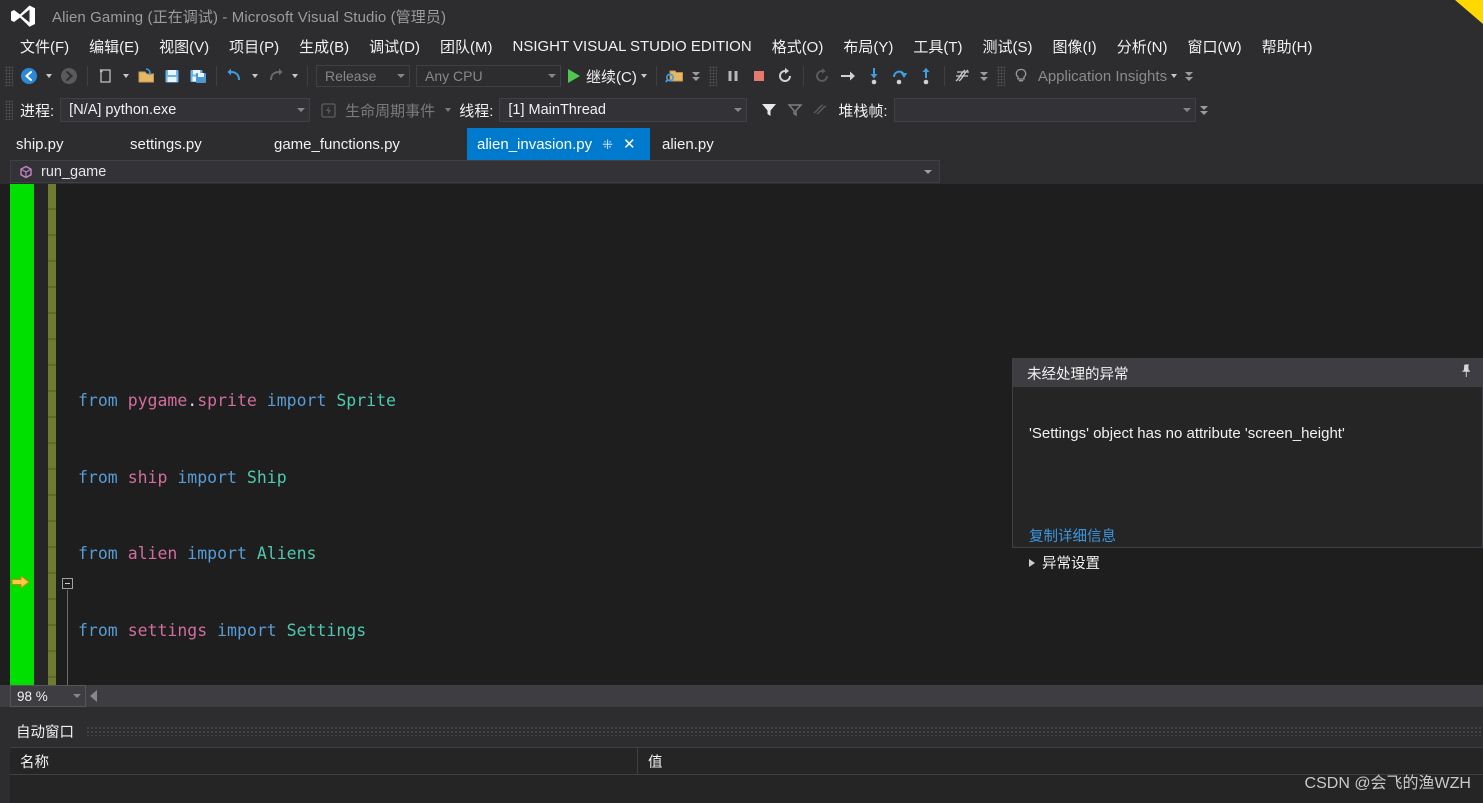 Image resolution: width=1483 pixels, height=803 pixels. I want to click on pin-tab-icon: ⁜, so click(607, 144).